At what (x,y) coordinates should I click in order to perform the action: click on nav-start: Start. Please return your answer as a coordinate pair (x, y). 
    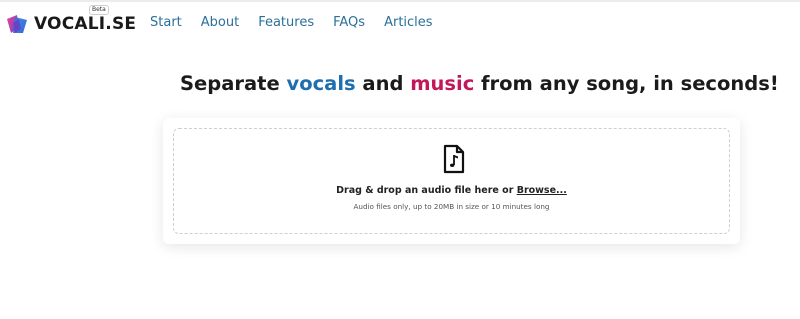
    Looking at the image, I should click on (166, 22).